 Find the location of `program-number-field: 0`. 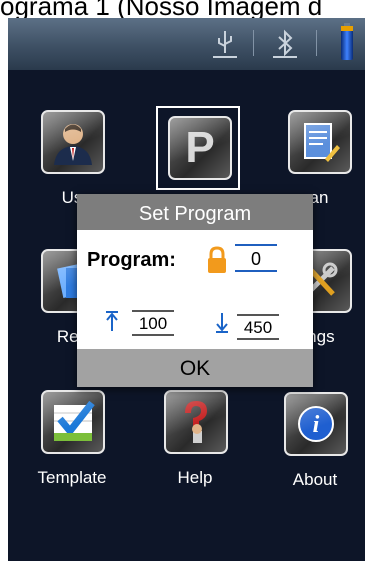

program-number-field: 0 is located at coordinates (256, 258).